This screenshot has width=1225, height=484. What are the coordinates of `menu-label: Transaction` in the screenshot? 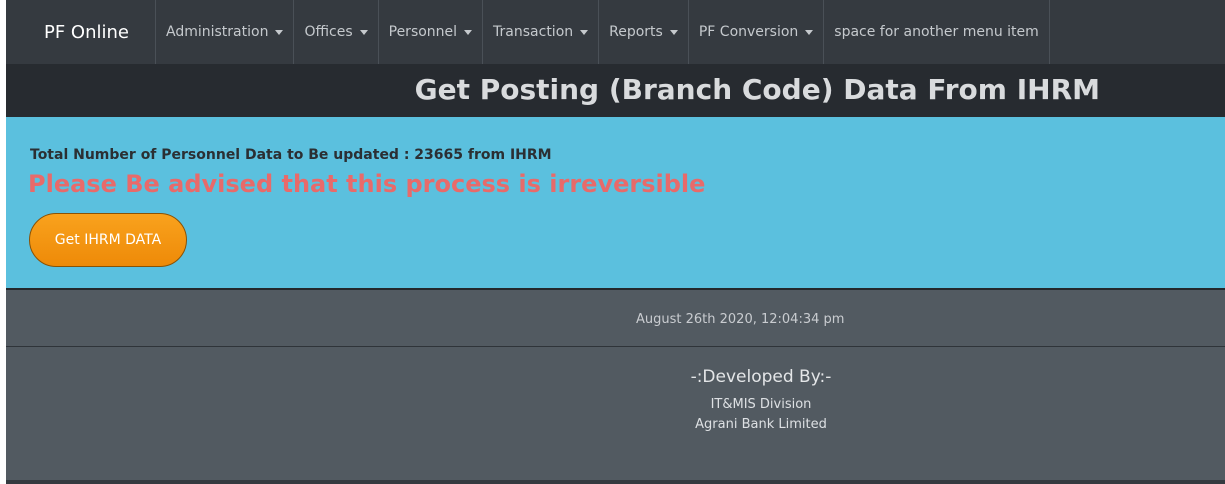 It's located at (533, 32).